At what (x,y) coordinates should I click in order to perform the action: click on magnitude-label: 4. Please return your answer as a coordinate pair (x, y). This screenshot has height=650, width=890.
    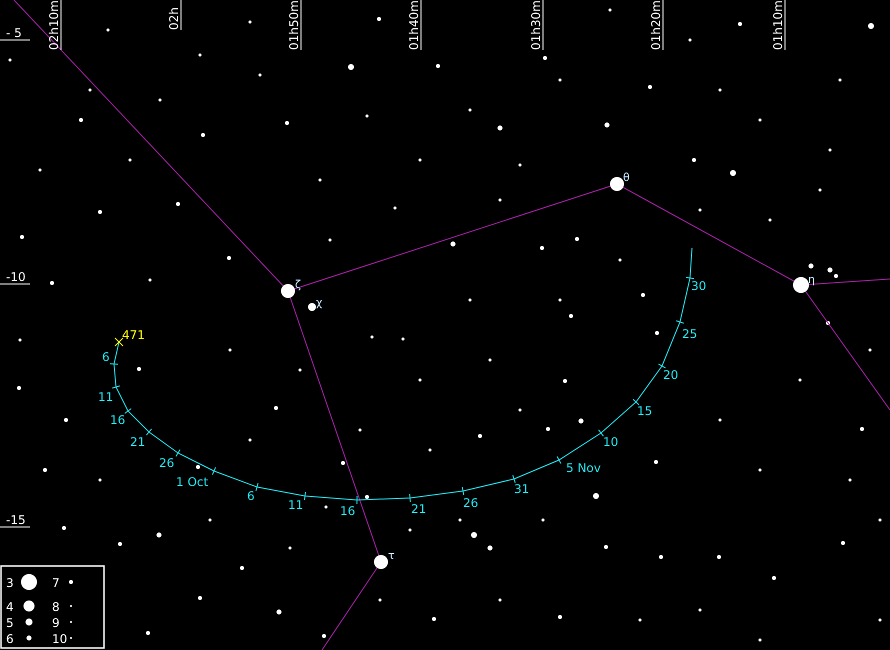
    Looking at the image, I should click on (10, 607).